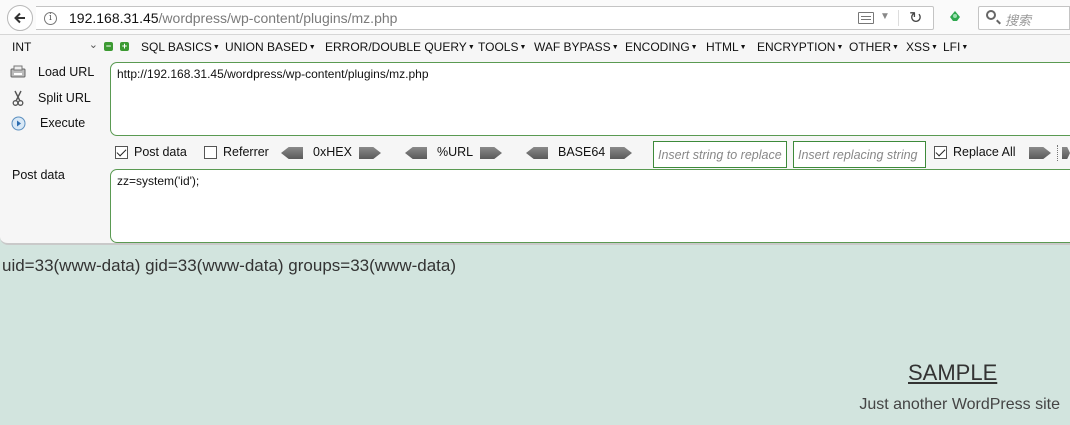  What do you see at coordinates (959, 404) in the screenshot?
I see `site-description: Just another WordPress site` at bounding box center [959, 404].